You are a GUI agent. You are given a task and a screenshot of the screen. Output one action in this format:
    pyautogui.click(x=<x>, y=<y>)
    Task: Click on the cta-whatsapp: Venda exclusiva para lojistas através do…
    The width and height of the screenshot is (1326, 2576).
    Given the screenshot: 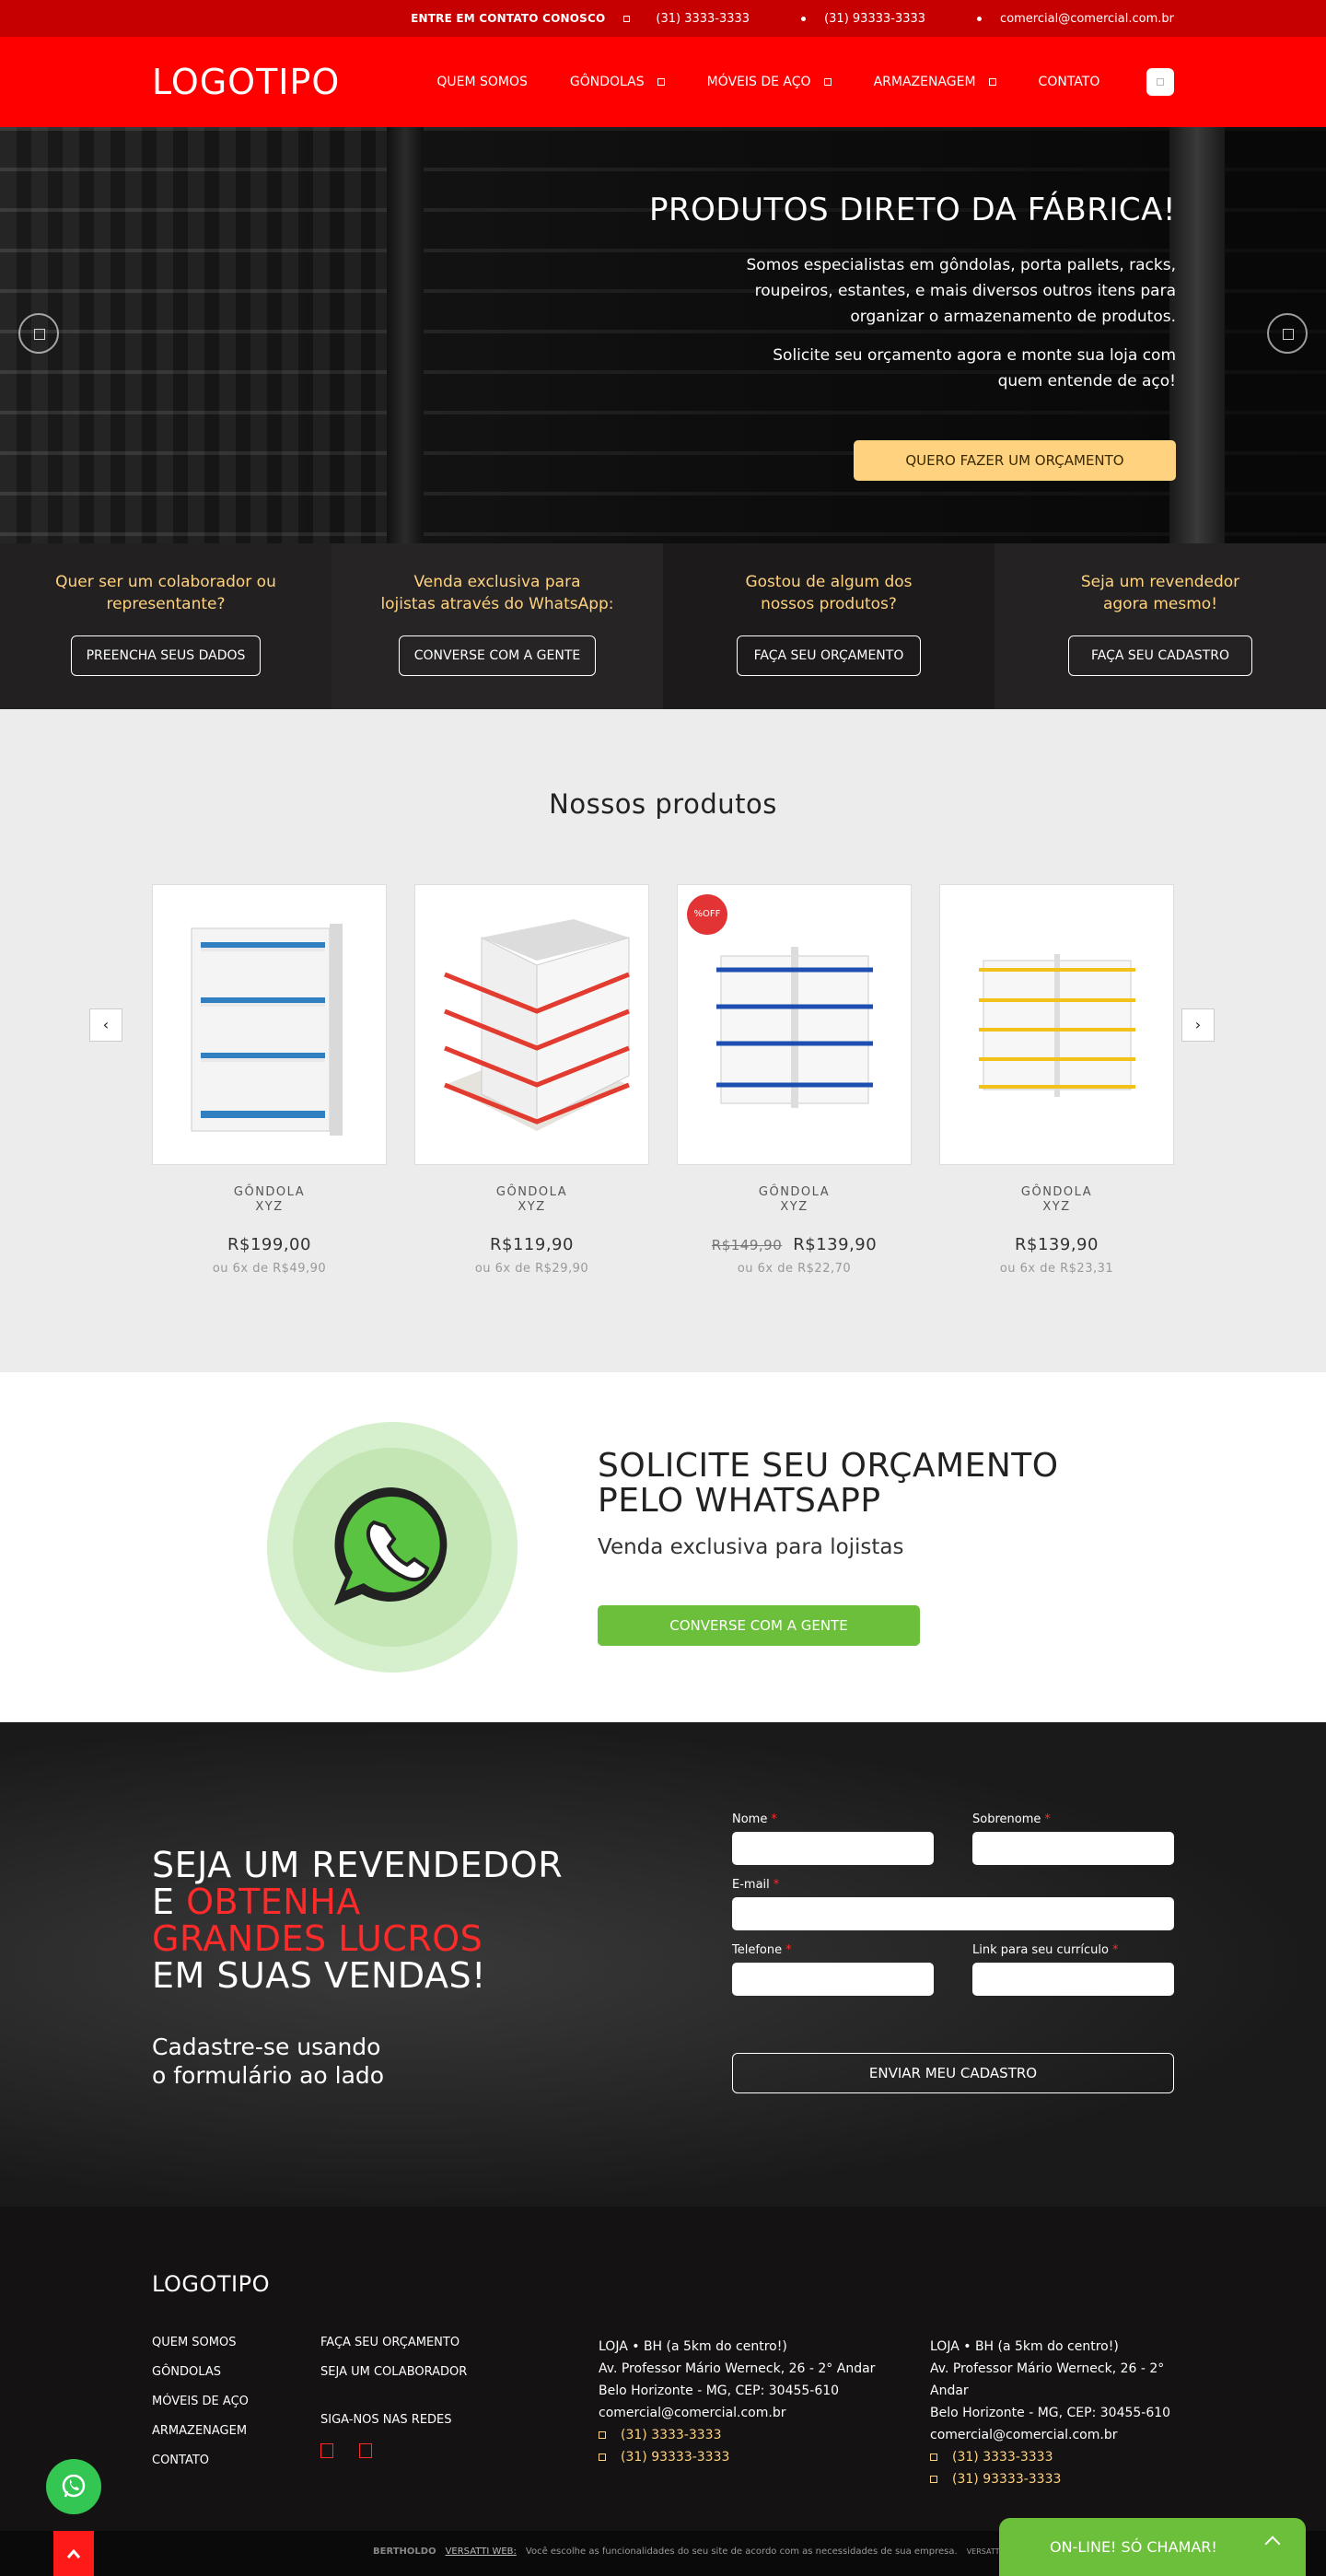 What is the action you would take?
    pyautogui.click(x=497, y=626)
    